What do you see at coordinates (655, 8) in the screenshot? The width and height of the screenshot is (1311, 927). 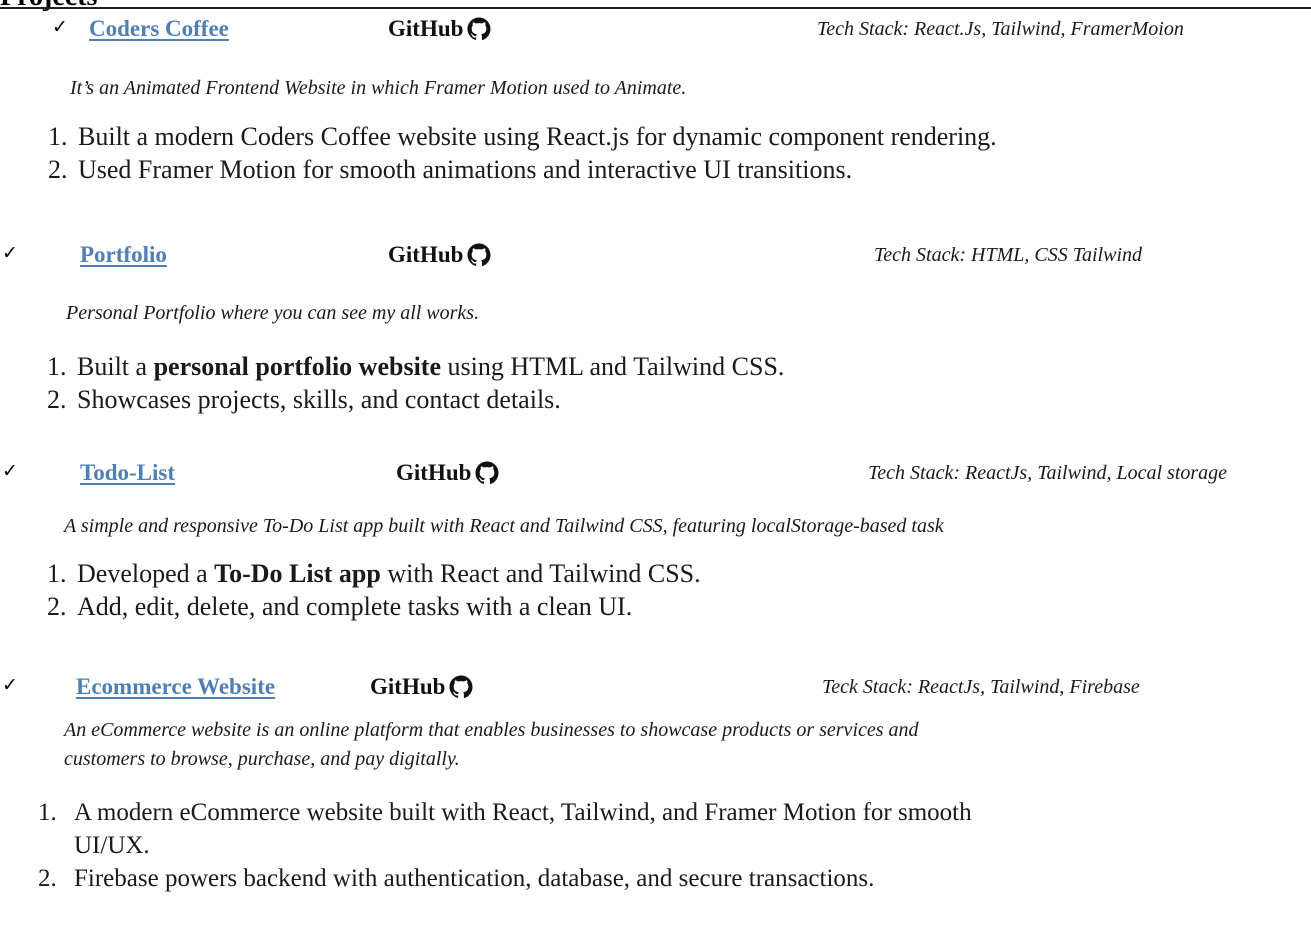 I see `section-rule` at bounding box center [655, 8].